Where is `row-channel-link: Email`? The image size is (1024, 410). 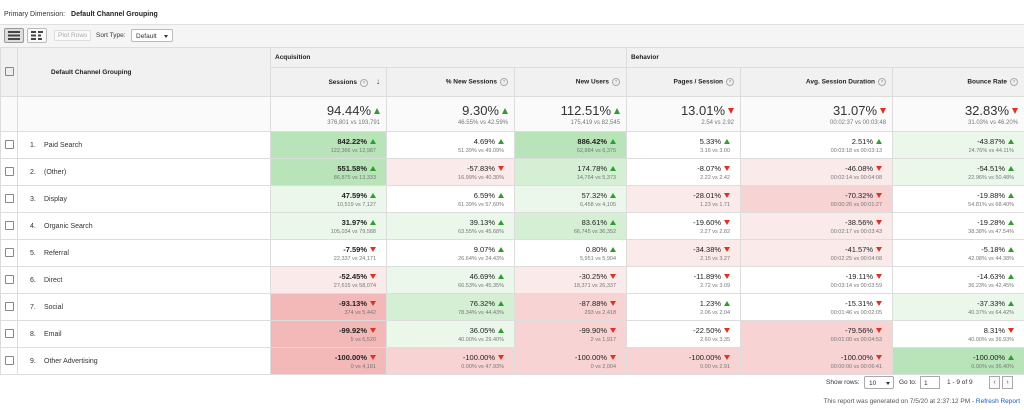
row-channel-link: Email is located at coordinates (53, 334).